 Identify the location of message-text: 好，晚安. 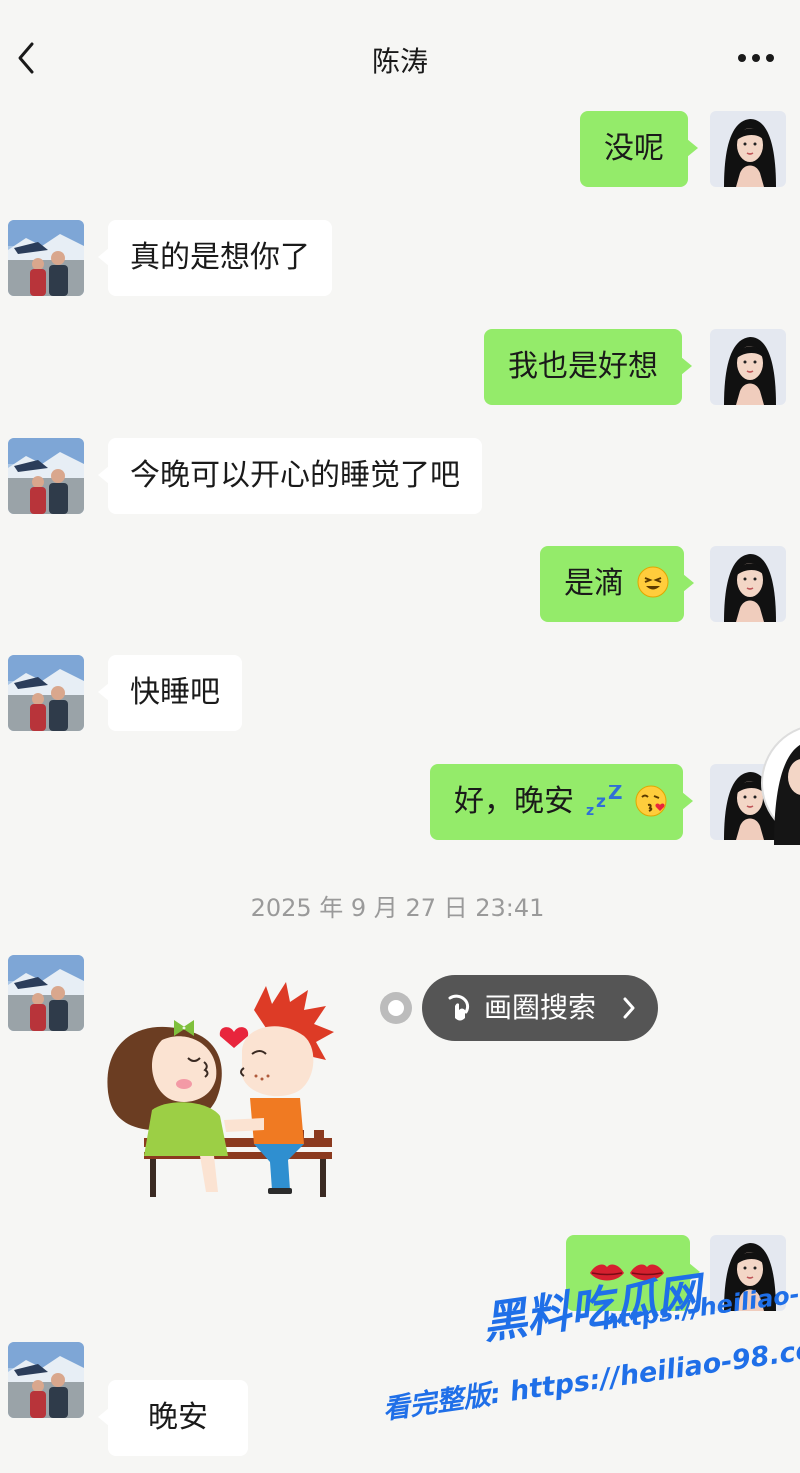
(514, 801).